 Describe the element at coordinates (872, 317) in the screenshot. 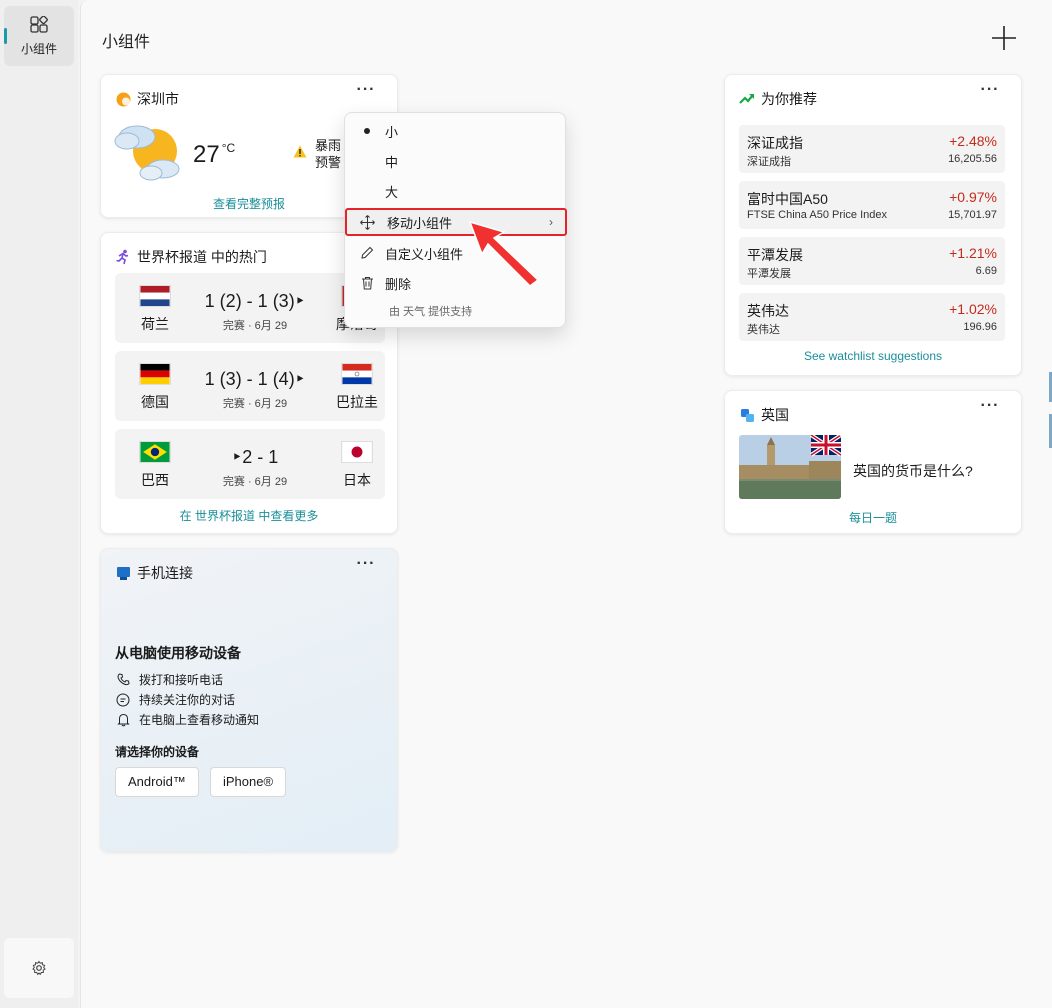

I see `stock-row: 英伟达 英伟达 +1.02% 196.96` at that location.